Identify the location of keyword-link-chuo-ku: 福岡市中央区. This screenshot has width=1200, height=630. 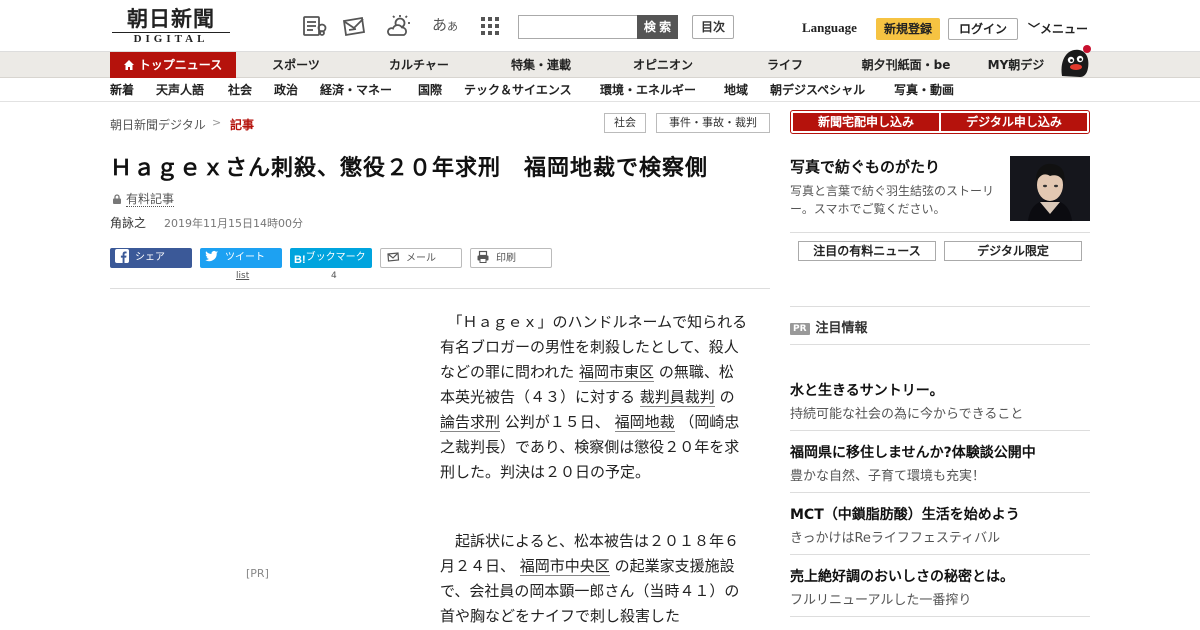
(564, 566).